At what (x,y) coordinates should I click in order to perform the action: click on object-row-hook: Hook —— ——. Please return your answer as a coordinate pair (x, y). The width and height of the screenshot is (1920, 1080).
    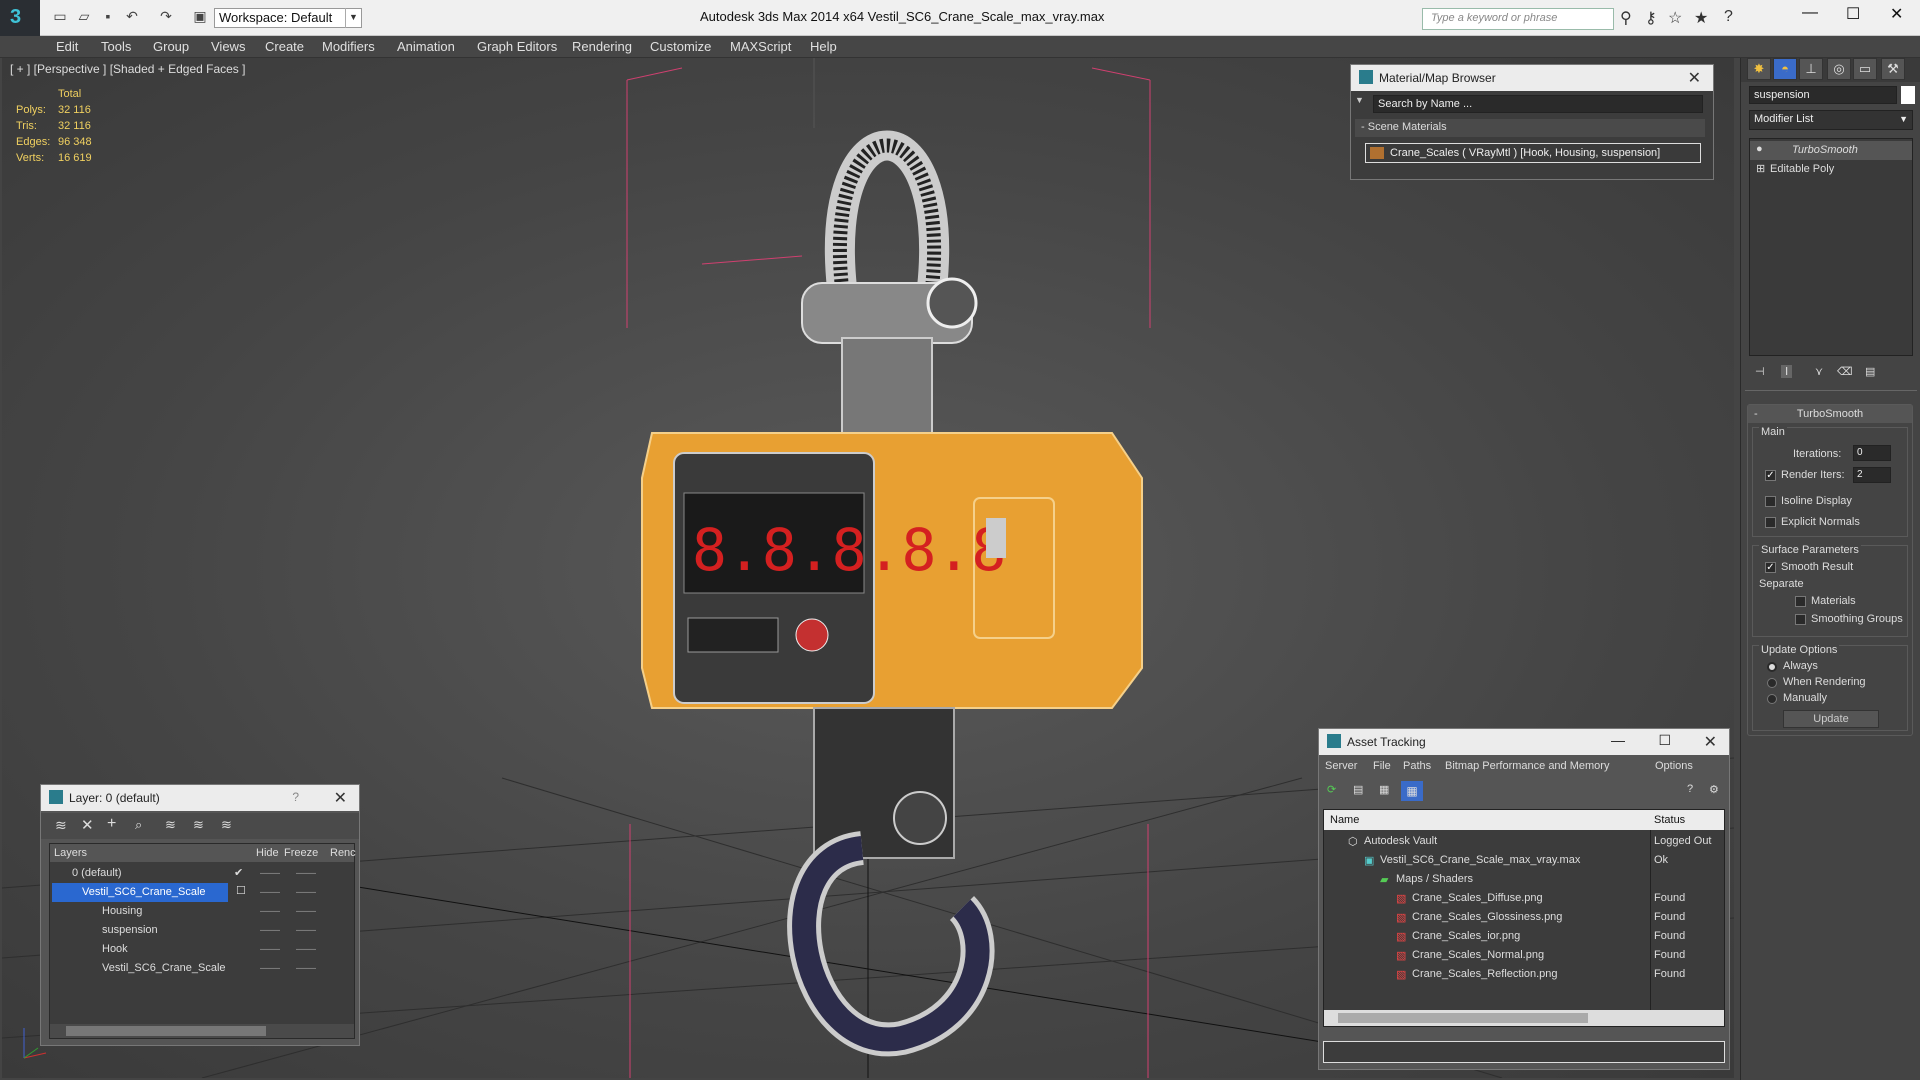
    Looking at the image, I should click on (202, 949).